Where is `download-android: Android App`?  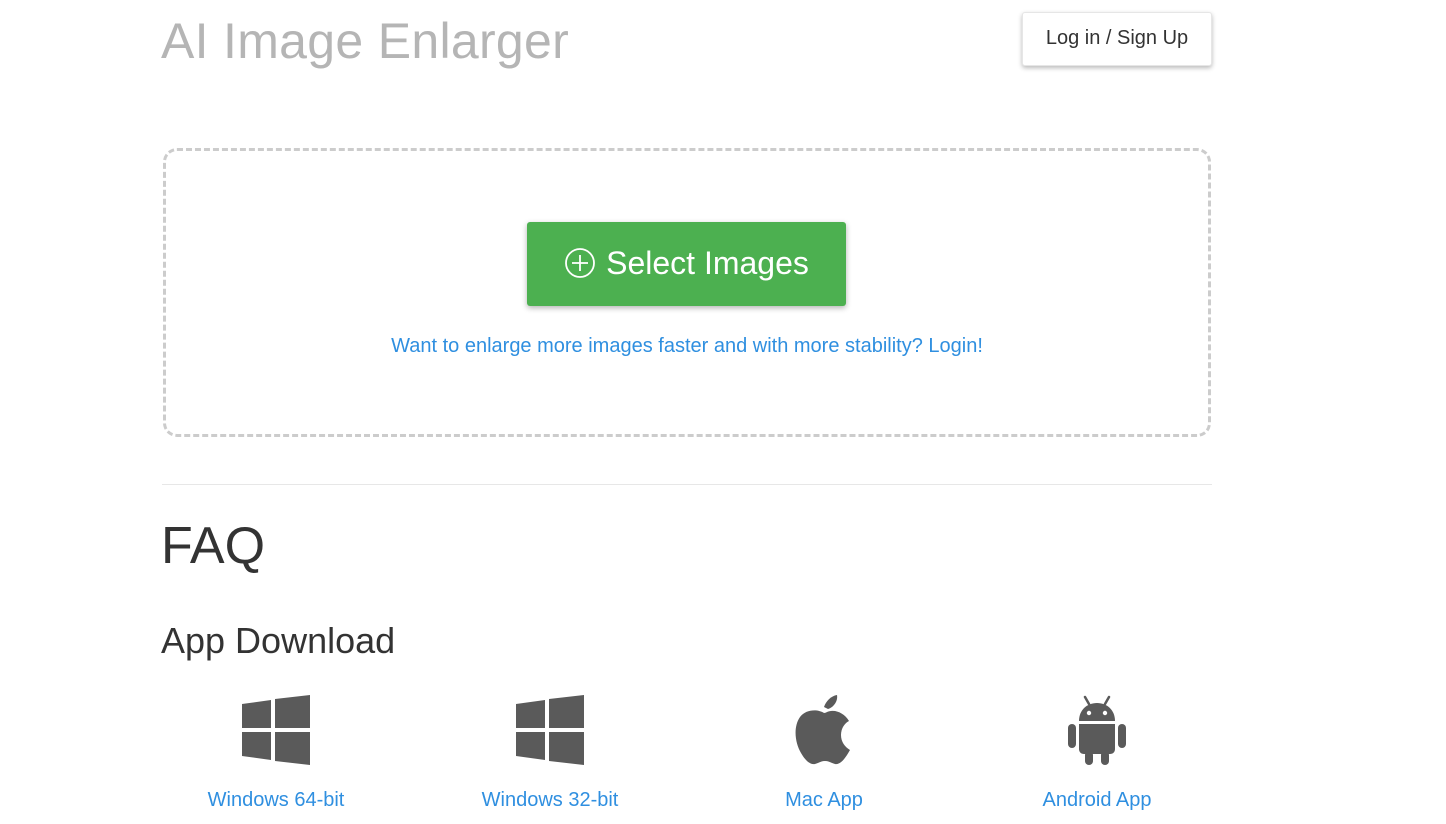
download-android: Android App is located at coordinates (1097, 755).